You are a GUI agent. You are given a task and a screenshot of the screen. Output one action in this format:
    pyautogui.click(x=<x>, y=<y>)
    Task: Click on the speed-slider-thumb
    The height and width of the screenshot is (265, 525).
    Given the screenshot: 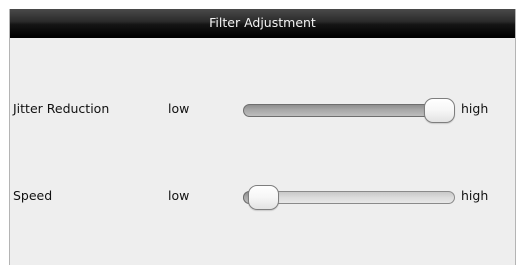 What is the action you would take?
    pyautogui.click(x=263, y=197)
    